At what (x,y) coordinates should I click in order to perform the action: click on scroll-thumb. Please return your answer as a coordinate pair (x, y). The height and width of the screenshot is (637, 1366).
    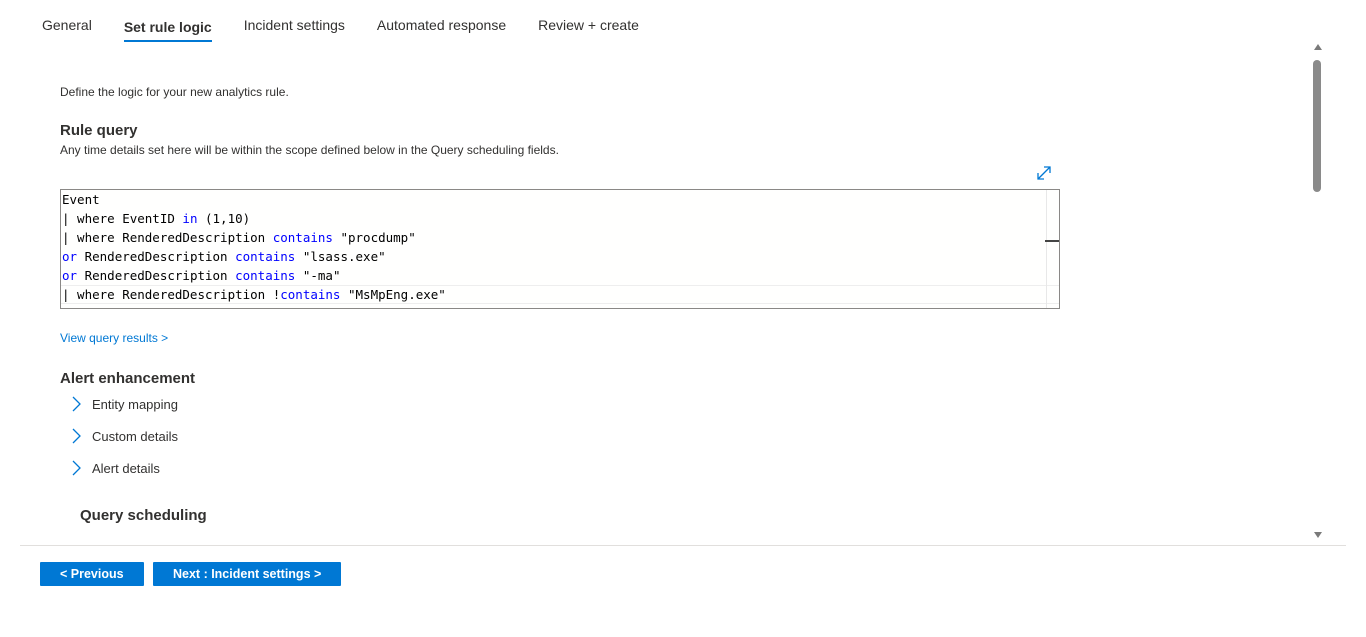
    Looking at the image, I should click on (1317, 126).